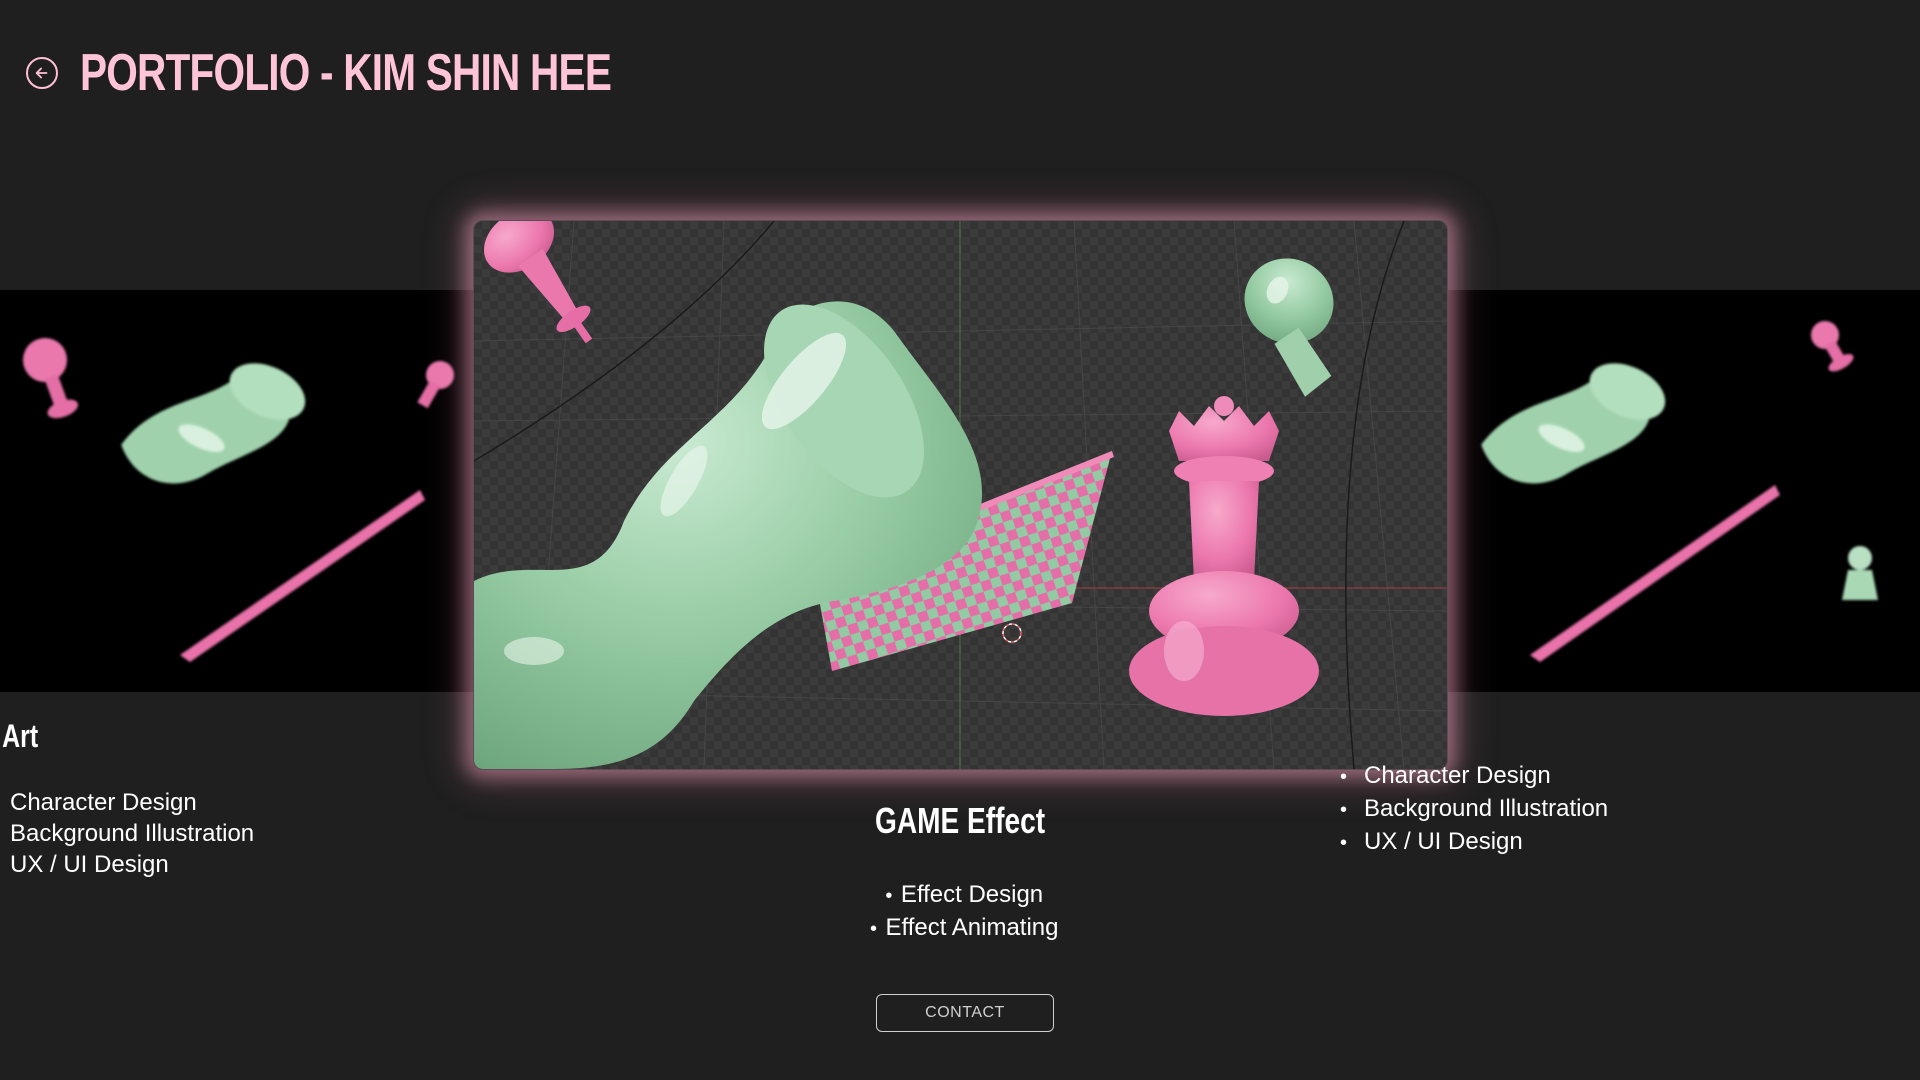 Image resolution: width=1920 pixels, height=1080 pixels. What do you see at coordinates (89, 864) in the screenshot?
I see `list-item: UX / UI Design` at bounding box center [89, 864].